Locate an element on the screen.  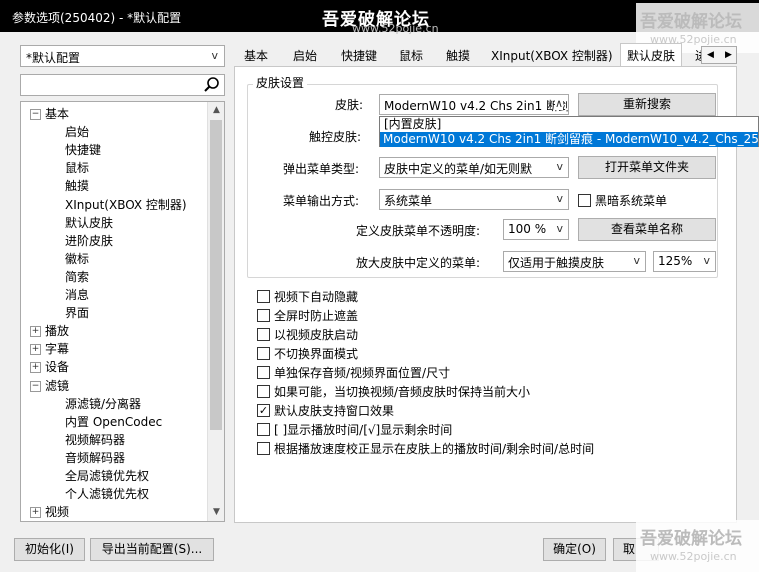
skin-select: ModernW10 v4.2 Chs 2in1 断剑 ∧ is located at coordinates (474, 104).